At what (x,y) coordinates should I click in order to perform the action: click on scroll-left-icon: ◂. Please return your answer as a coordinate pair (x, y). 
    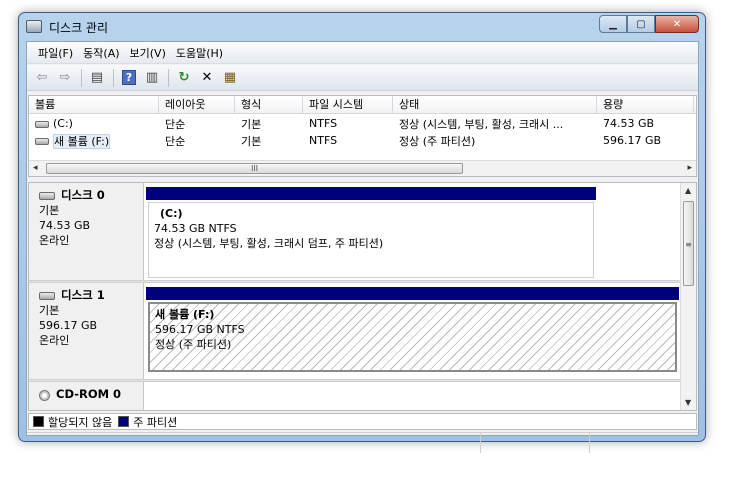
    Looking at the image, I should click on (35, 168).